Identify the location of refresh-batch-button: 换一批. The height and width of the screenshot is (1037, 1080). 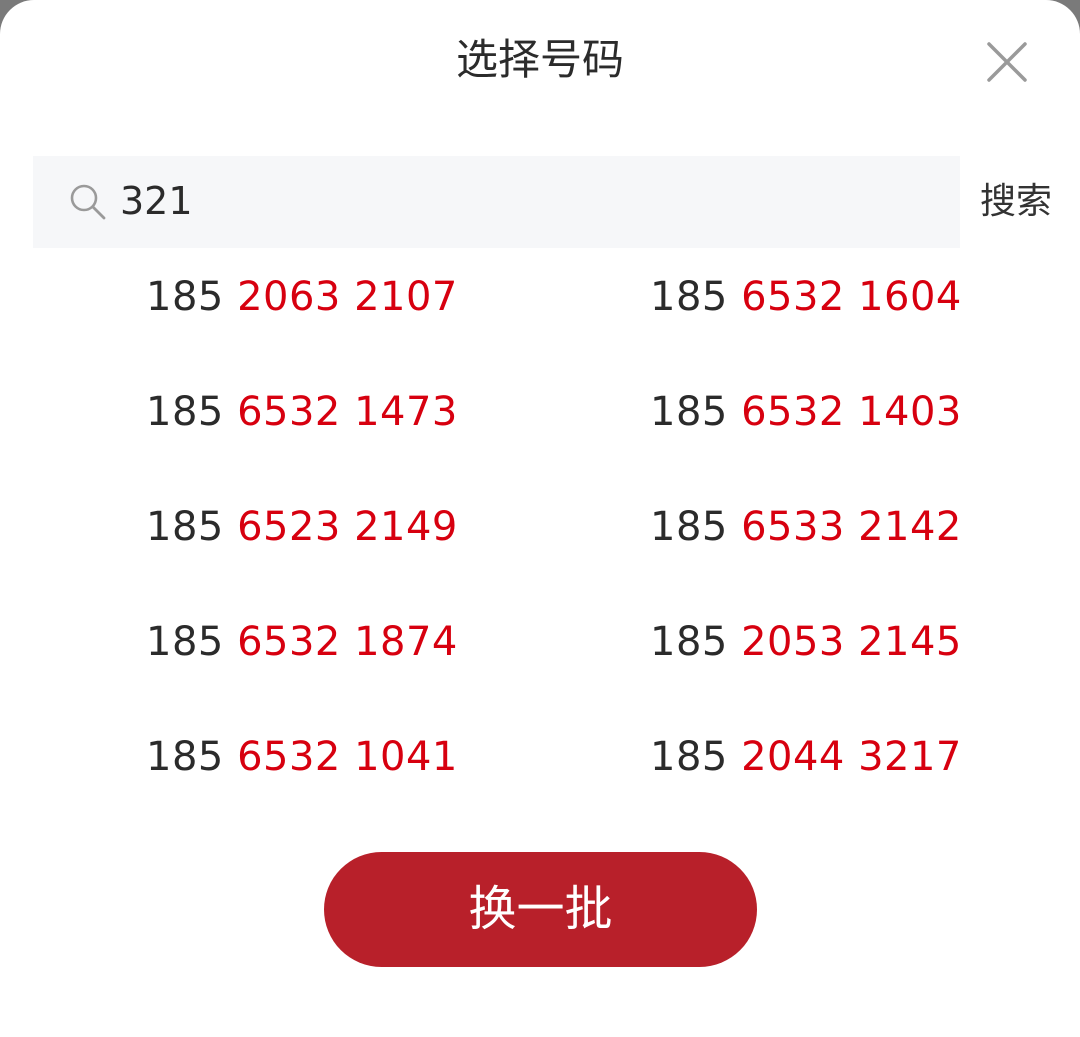
(540, 909).